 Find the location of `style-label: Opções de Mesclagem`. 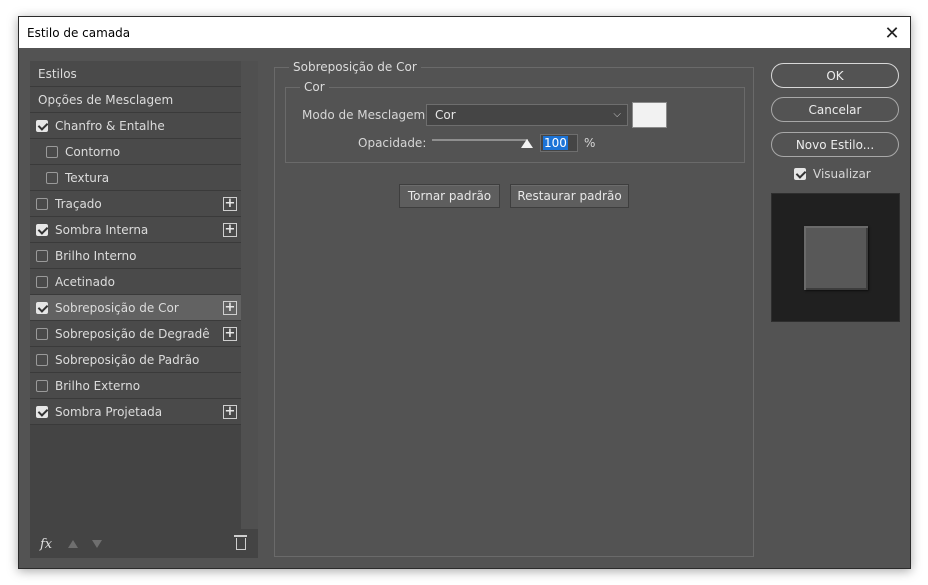

style-label: Opções de Mesclagem is located at coordinates (106, 99).